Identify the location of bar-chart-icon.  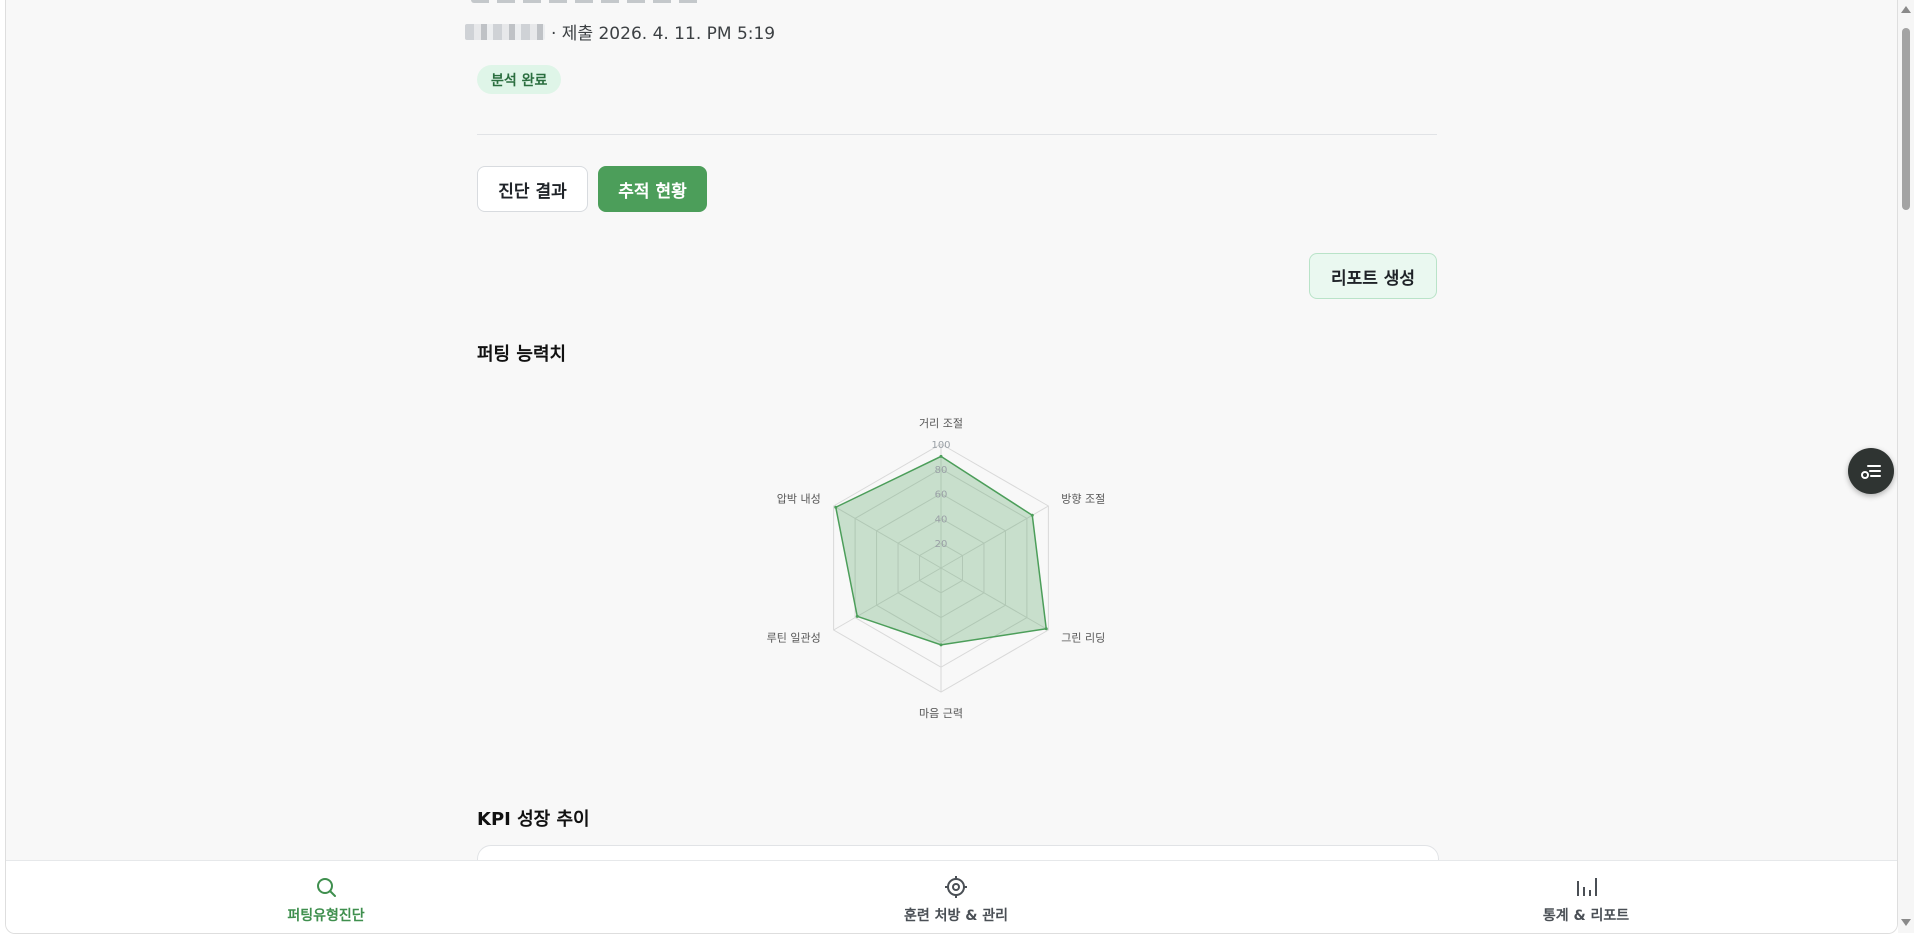
(1587, 887).